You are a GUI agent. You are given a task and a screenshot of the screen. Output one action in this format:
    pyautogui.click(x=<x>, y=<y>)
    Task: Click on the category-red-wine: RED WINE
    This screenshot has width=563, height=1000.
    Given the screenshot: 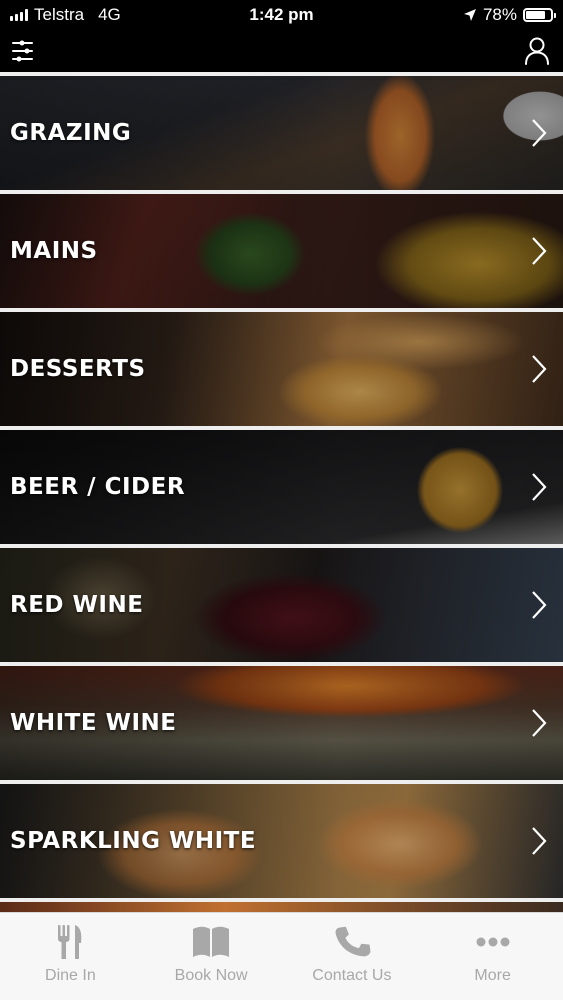 What is the action you would take?
    pyautogui.click(x=281, y=605)
    